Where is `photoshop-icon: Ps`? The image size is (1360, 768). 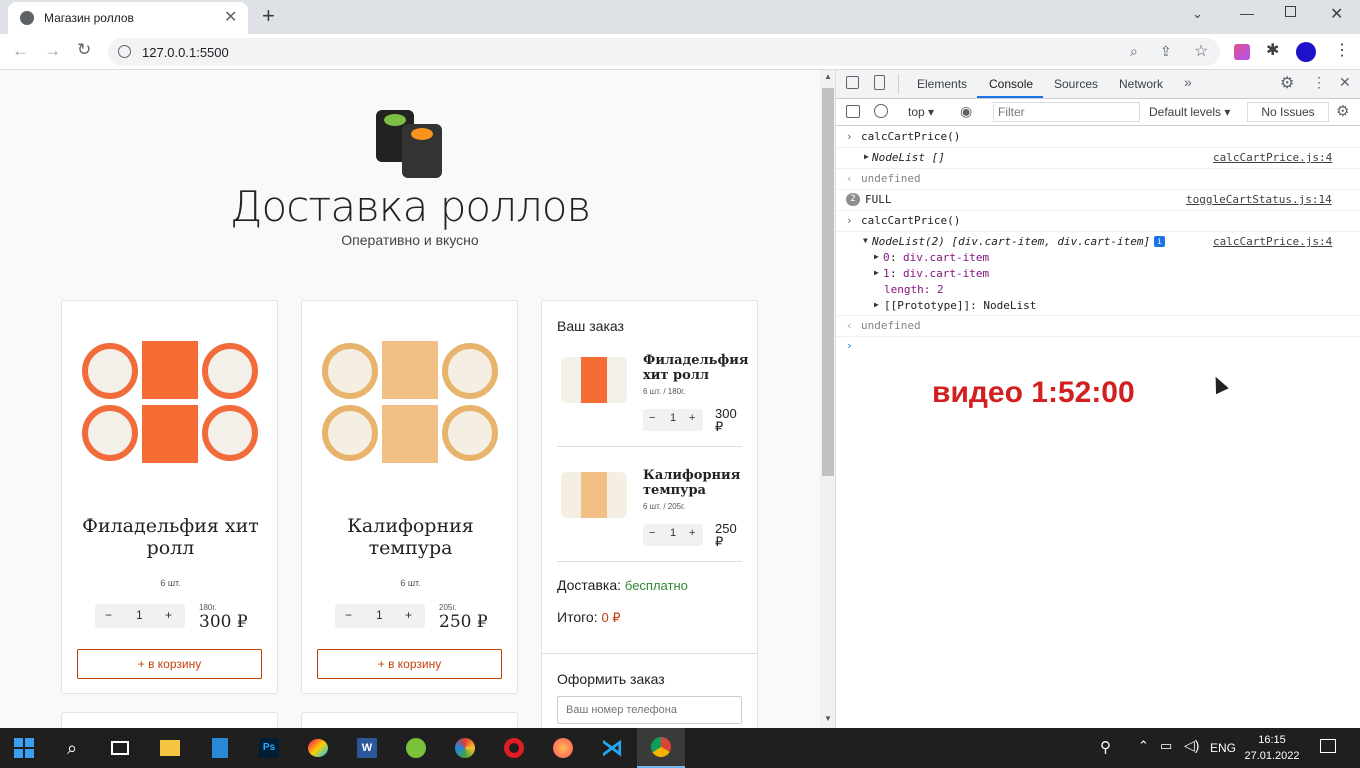
photoshop-icon: Ps is located at coordinates (269, 748).